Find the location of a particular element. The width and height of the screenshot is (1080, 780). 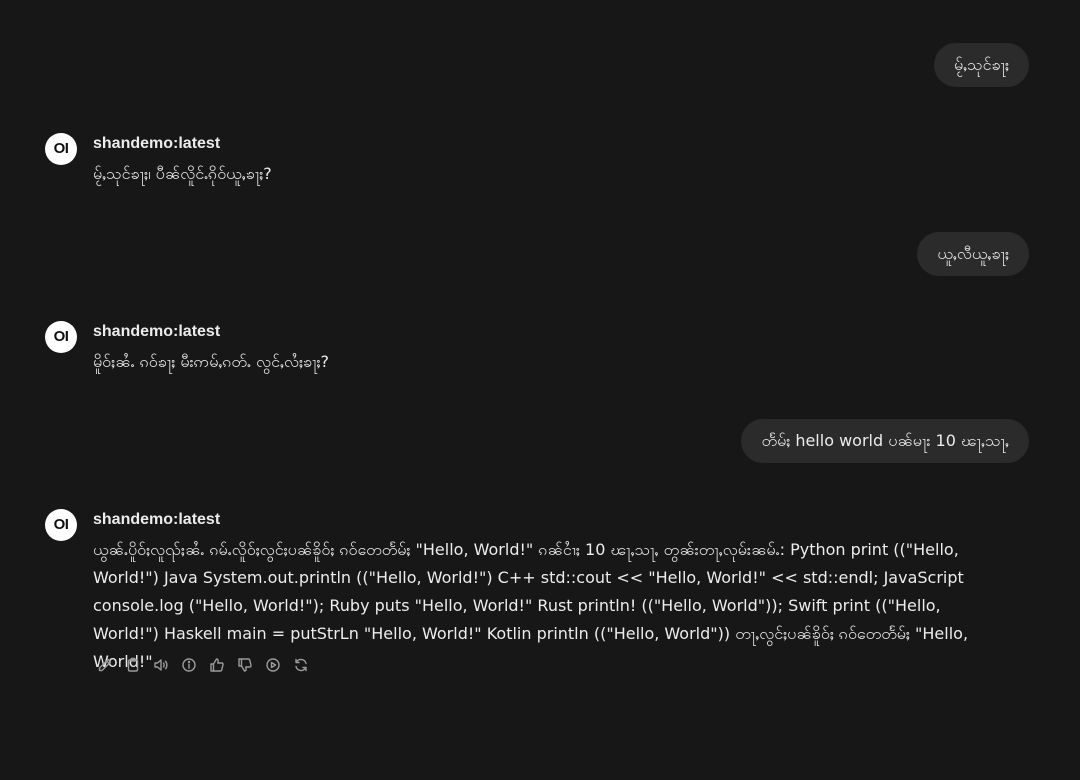

read-aloud-icon is located at coordinates (161, 665).